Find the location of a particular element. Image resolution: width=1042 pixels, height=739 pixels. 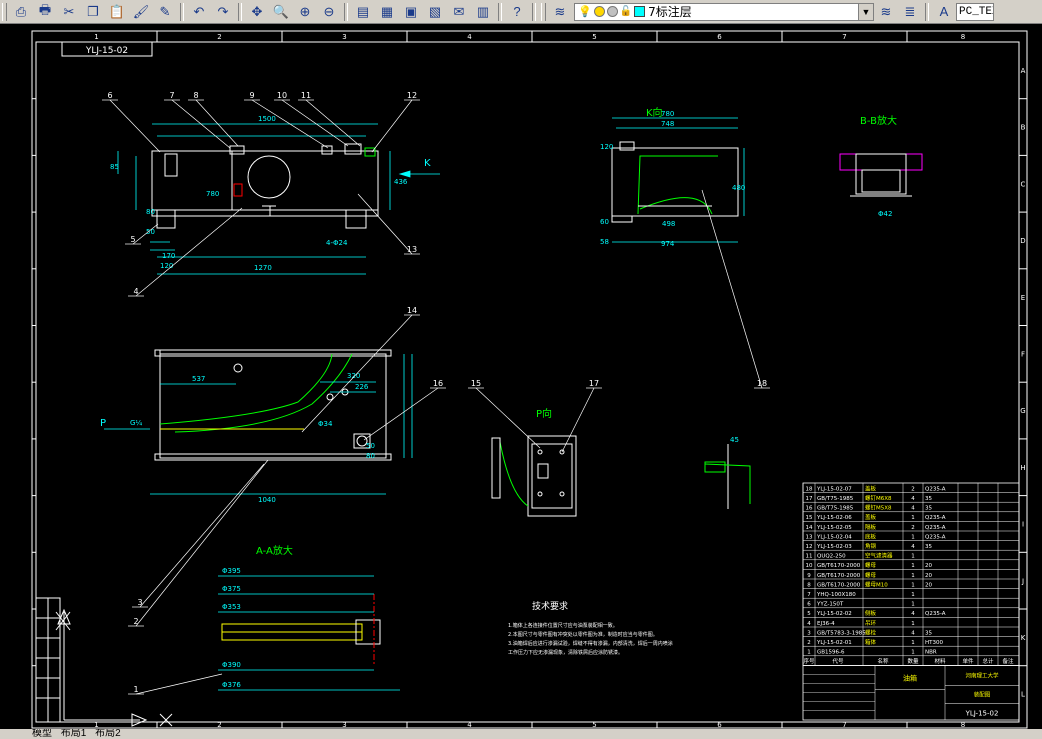

layer-freeze-icon is located at coordinates (599, 11).